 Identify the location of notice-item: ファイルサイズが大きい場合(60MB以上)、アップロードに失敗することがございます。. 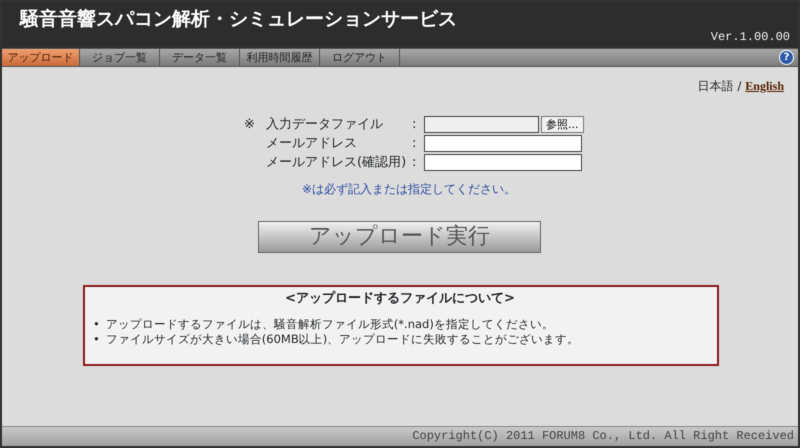
(343, 339).